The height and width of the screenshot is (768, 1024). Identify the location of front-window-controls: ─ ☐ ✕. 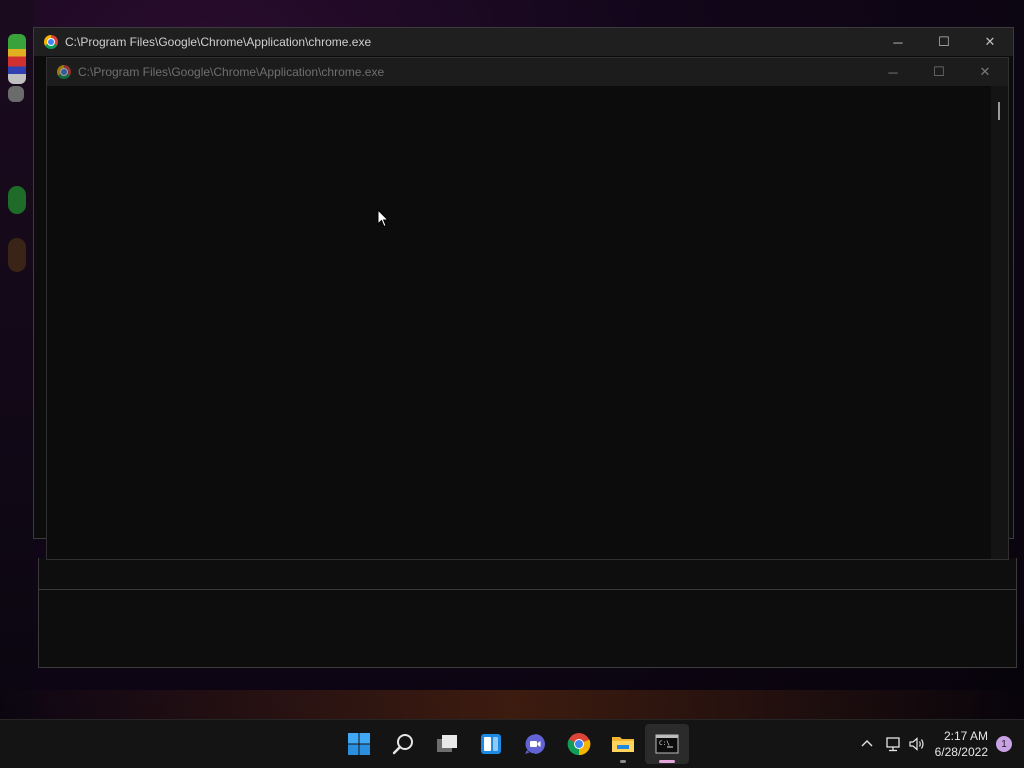
(939, 72).